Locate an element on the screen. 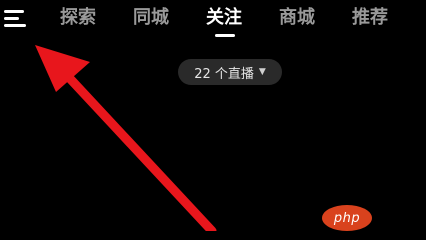  tab-mall: 商城 is located at coordinates (315, 18).